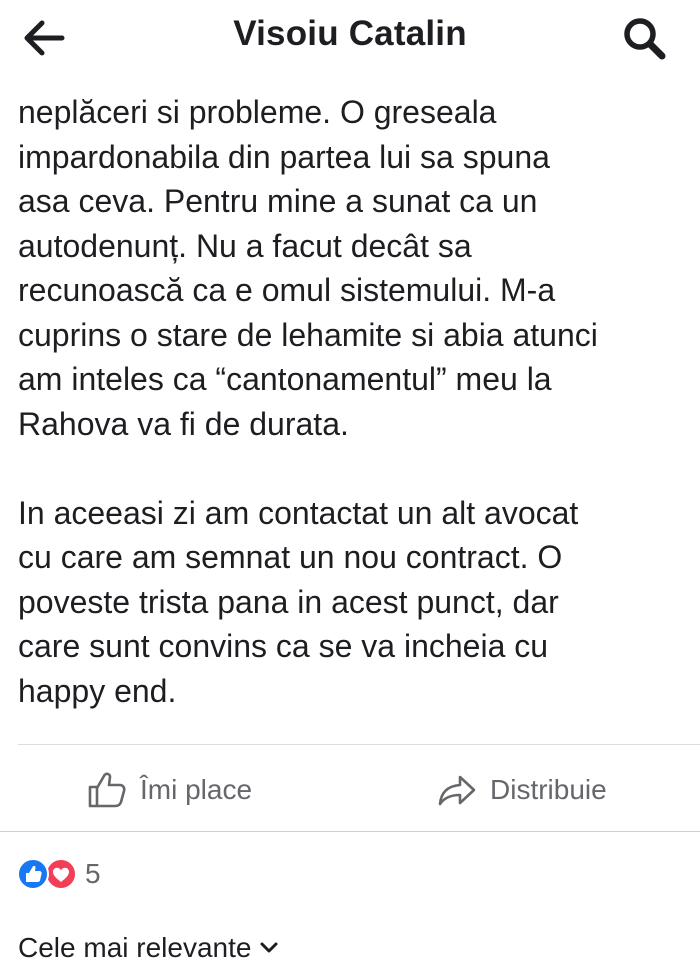 Image resolution: width=700 pixels, height=976 pixels. I want to click on share-label: Distribuie, so click(548, 789).